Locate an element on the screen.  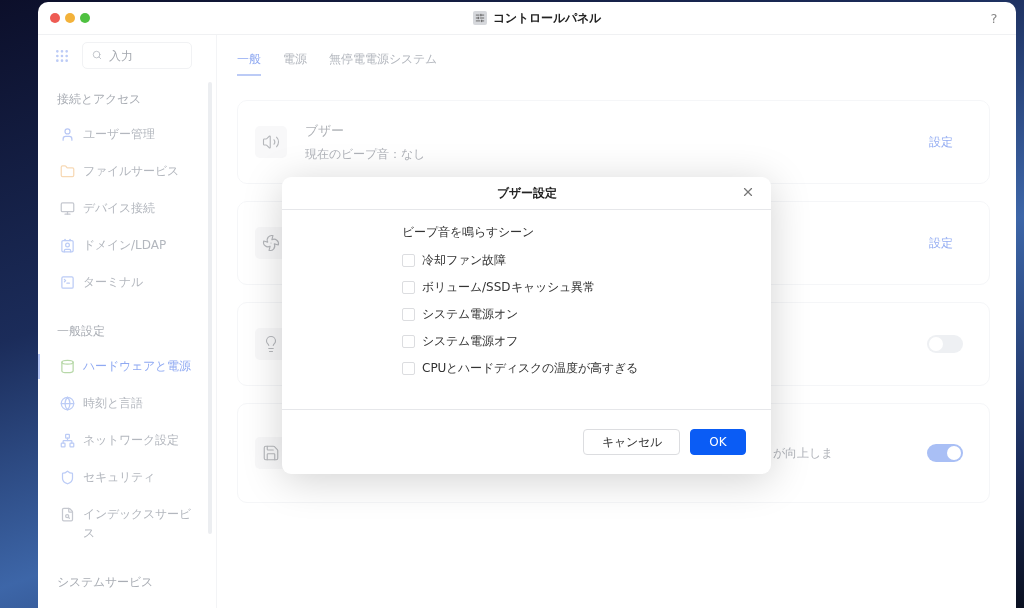
user-icon is located at coordinates (67, 134).